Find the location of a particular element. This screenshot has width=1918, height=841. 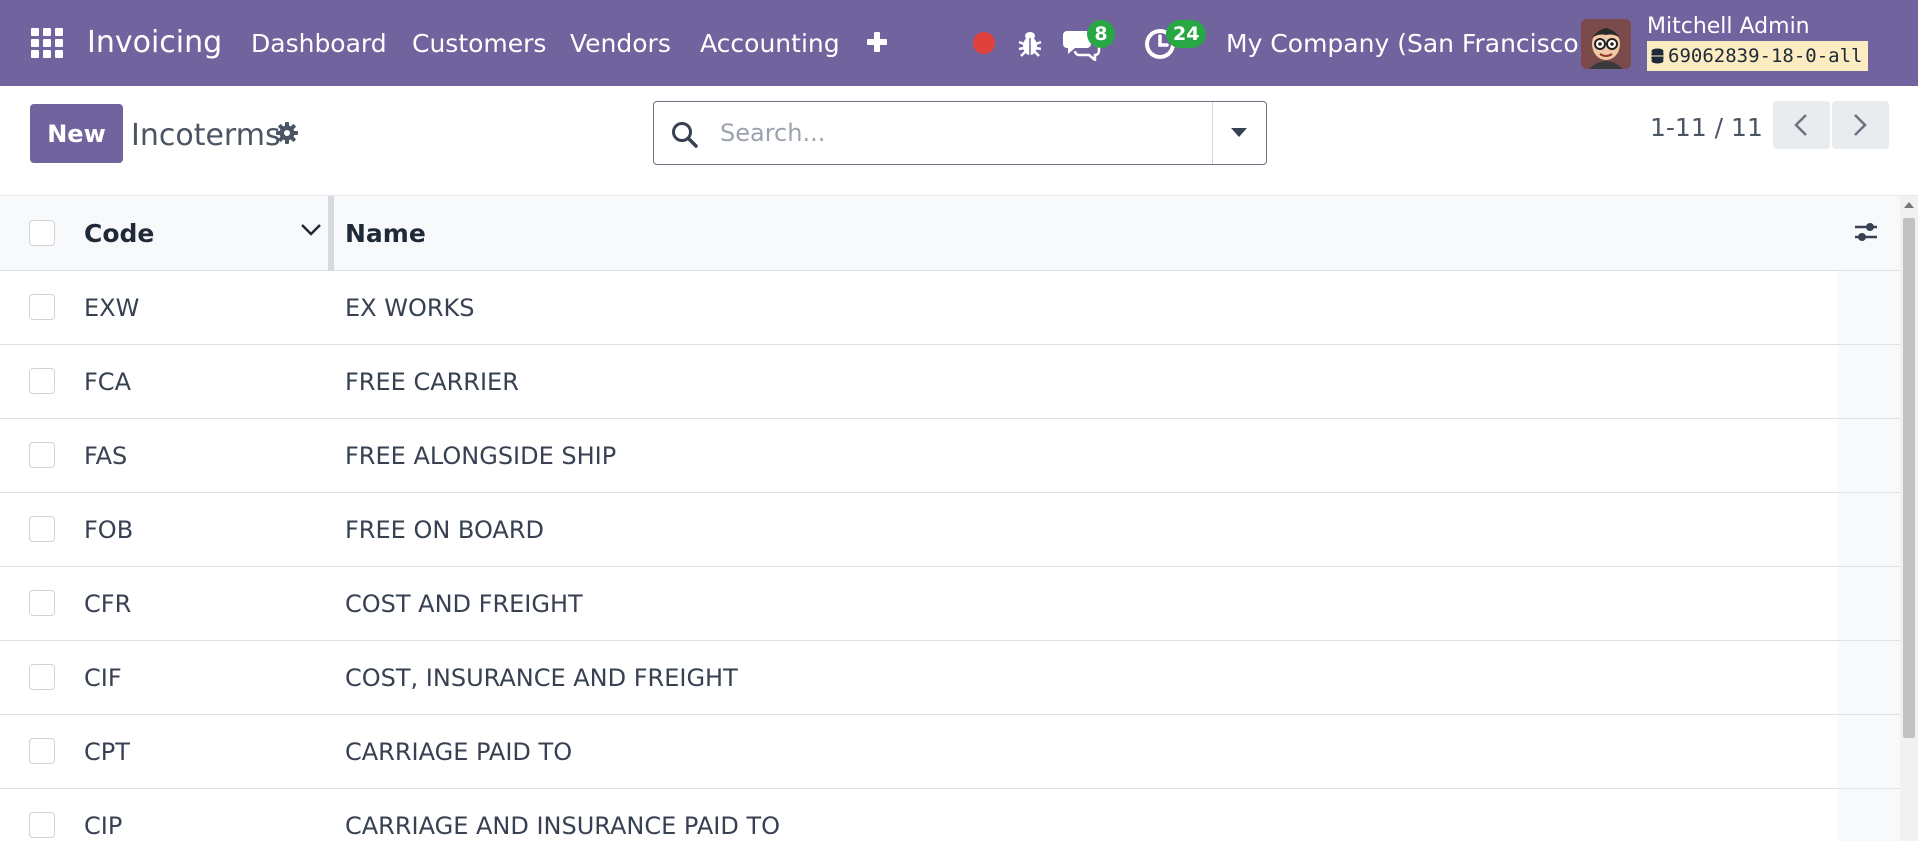

search-options-toggle is located at coordinates (1239, 133).